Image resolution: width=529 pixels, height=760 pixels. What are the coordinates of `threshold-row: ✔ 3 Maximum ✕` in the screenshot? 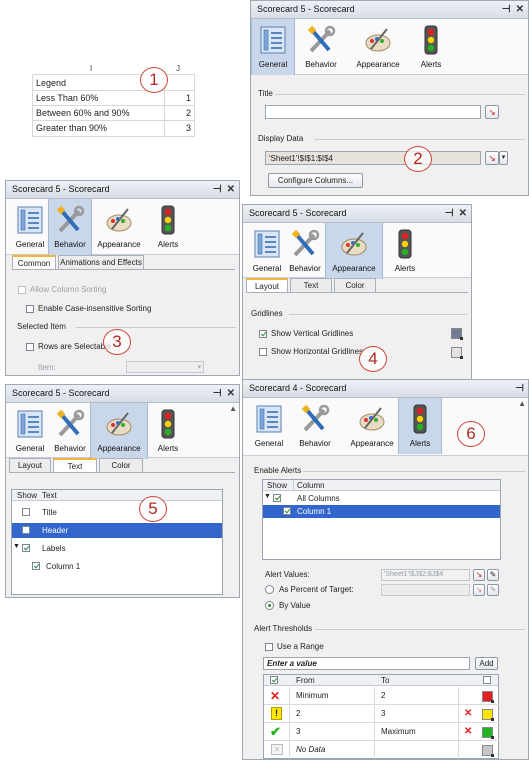 It's located at (381, 732).